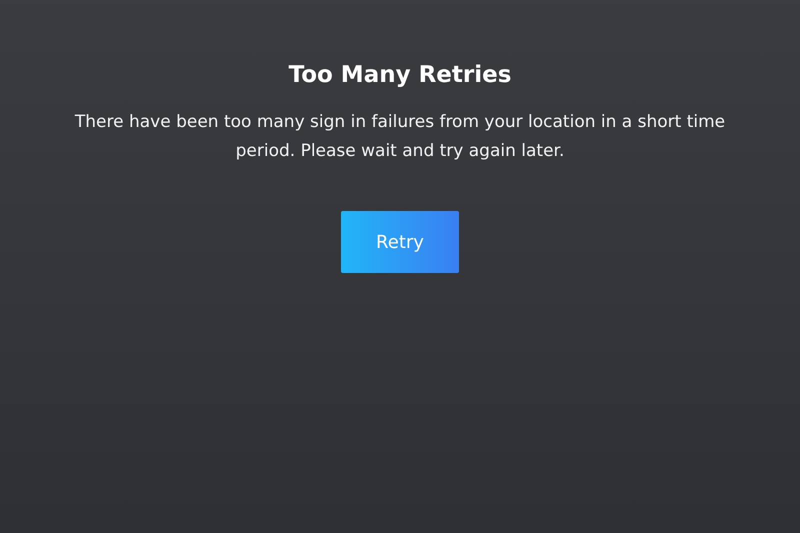  I want to click on error-message: There have been too many sign in failures from your location in a short time period. Please wait and try again later., so click(400, 137).